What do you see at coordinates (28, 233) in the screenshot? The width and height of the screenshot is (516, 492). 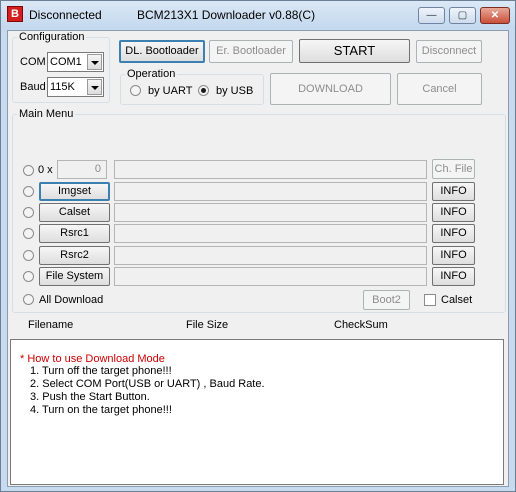 I see `rsrc1-radio` at bounding box center [28, 233].